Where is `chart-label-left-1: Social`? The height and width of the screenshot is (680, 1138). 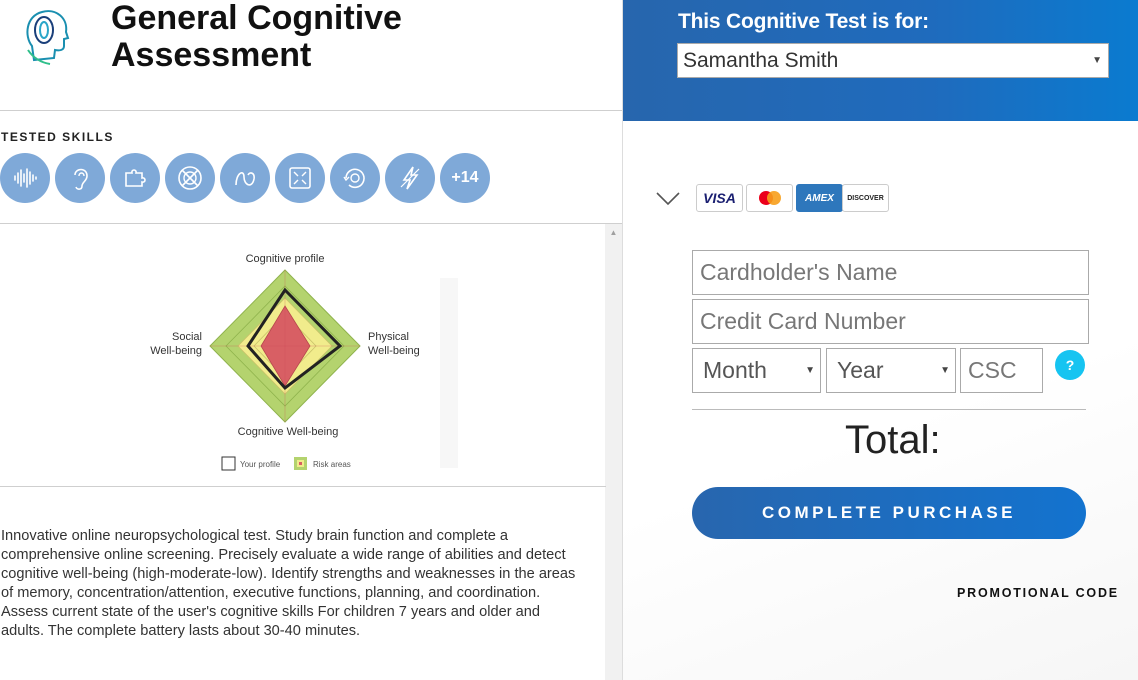 chart-label-left-1: Social is located at coordinates (187, 337).